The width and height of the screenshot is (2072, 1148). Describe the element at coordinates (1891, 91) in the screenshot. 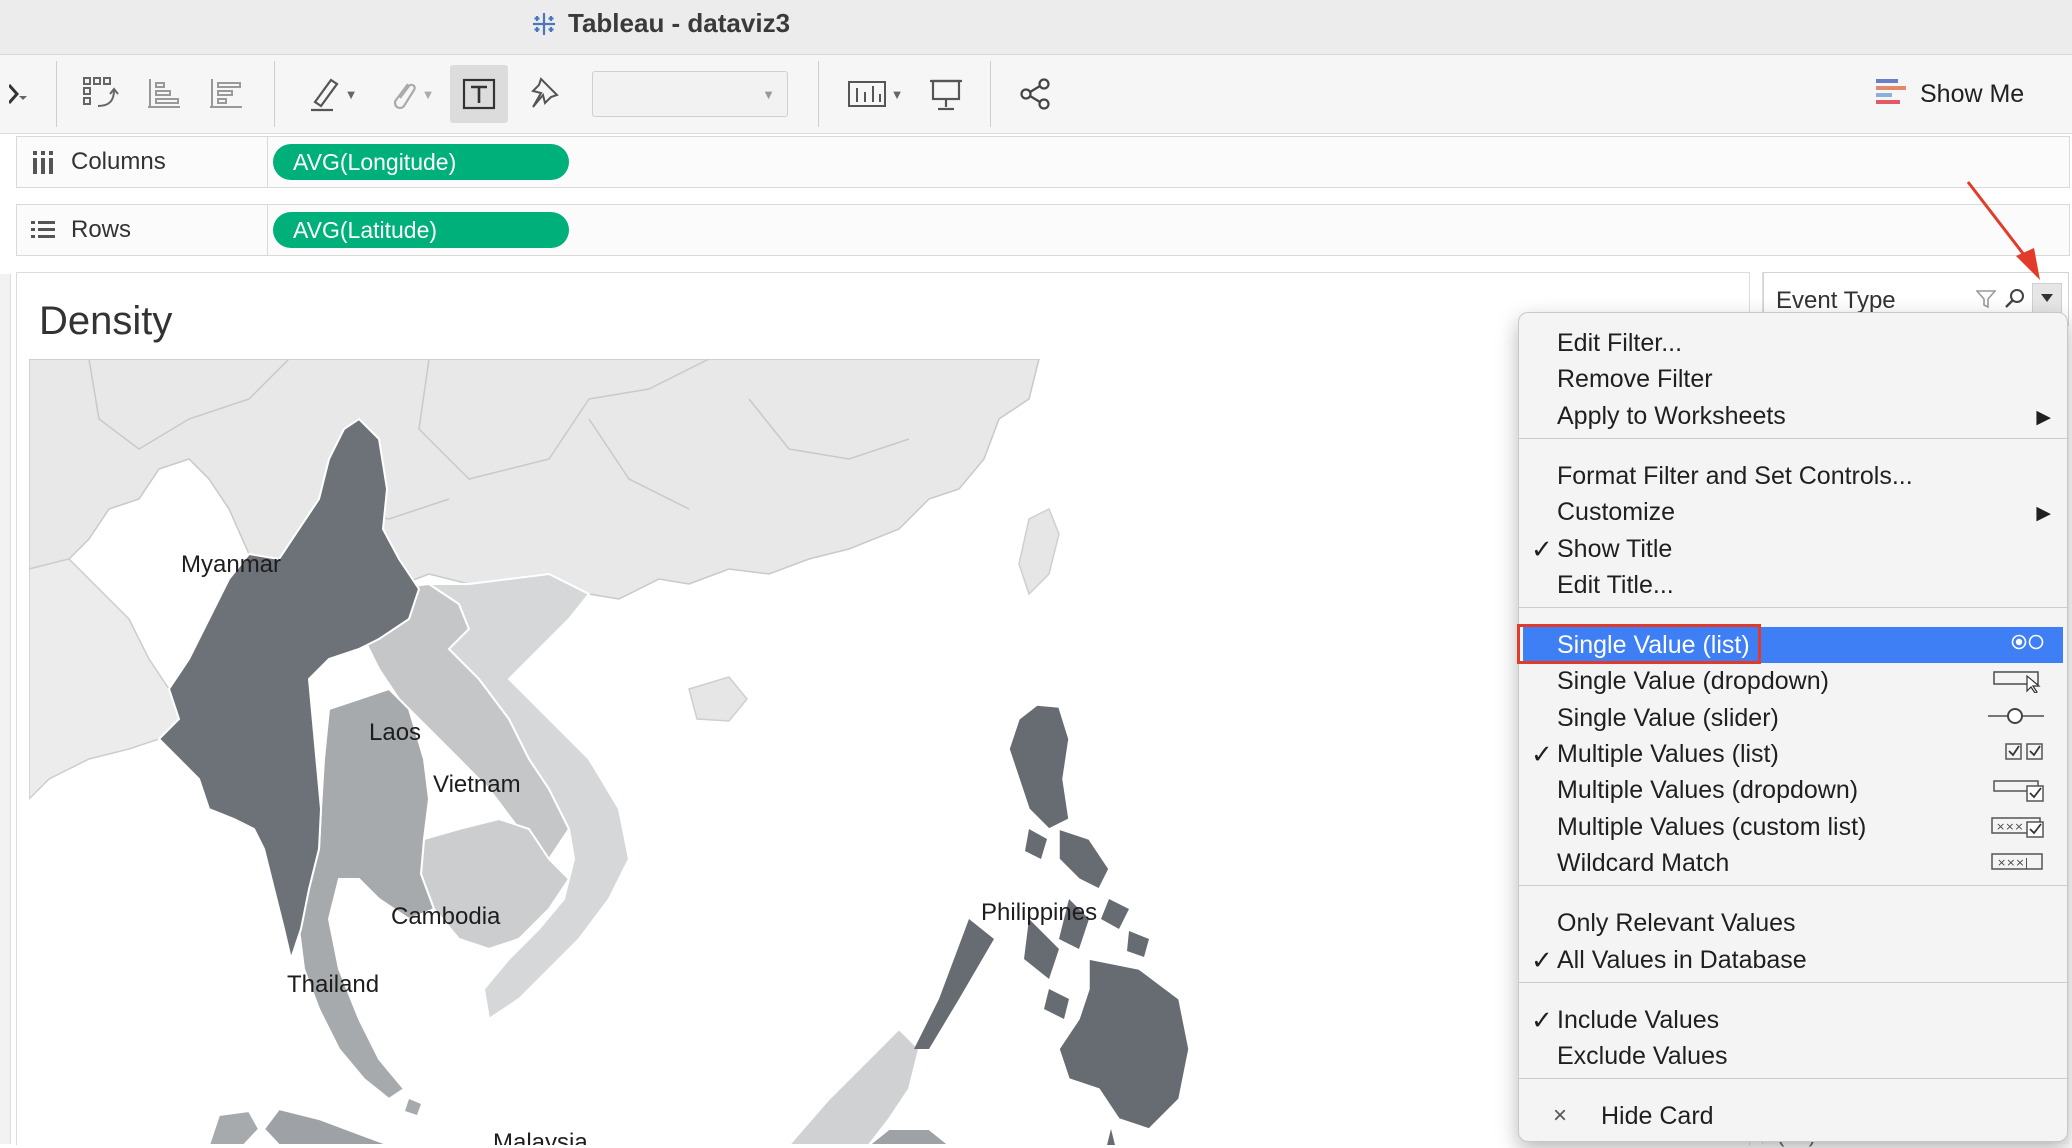

I see `show-me-icon` at that location.